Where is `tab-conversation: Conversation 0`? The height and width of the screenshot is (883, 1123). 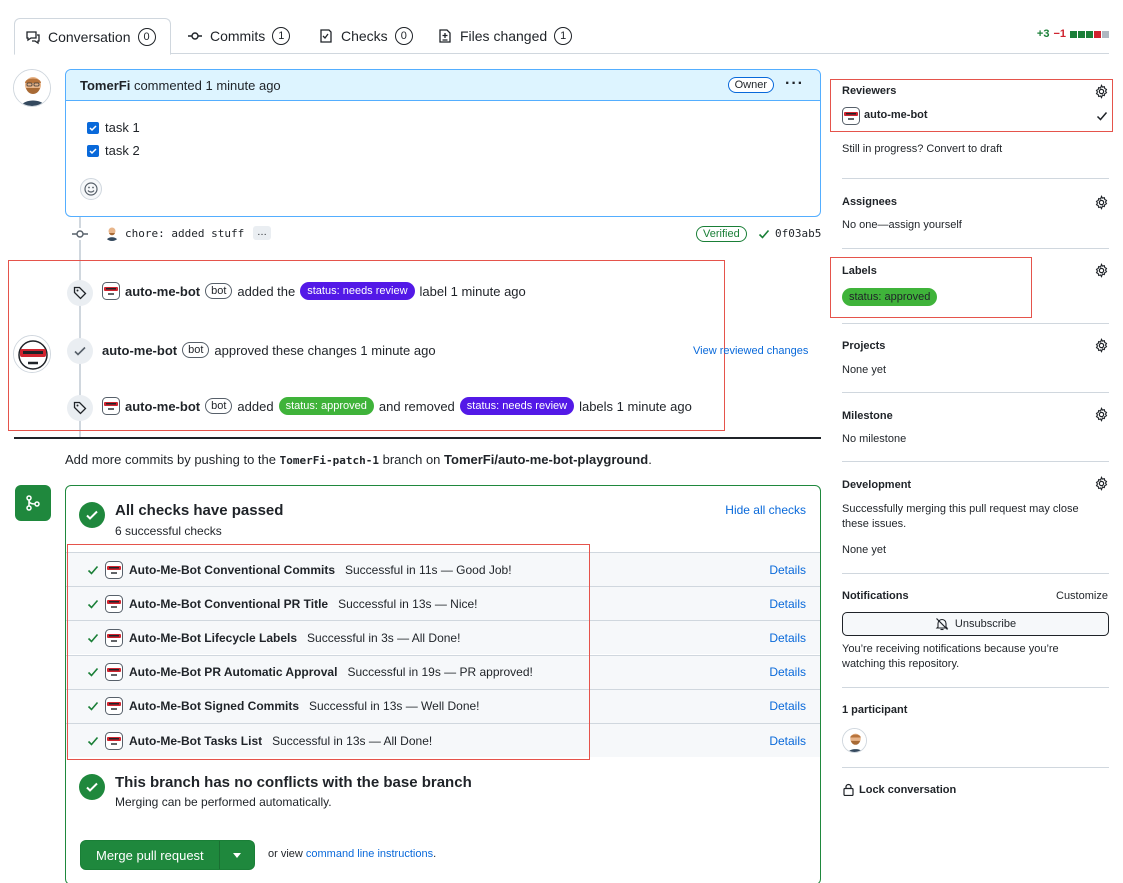
tab-conversation: Conversation 0 is located at coordinates (92, 36).